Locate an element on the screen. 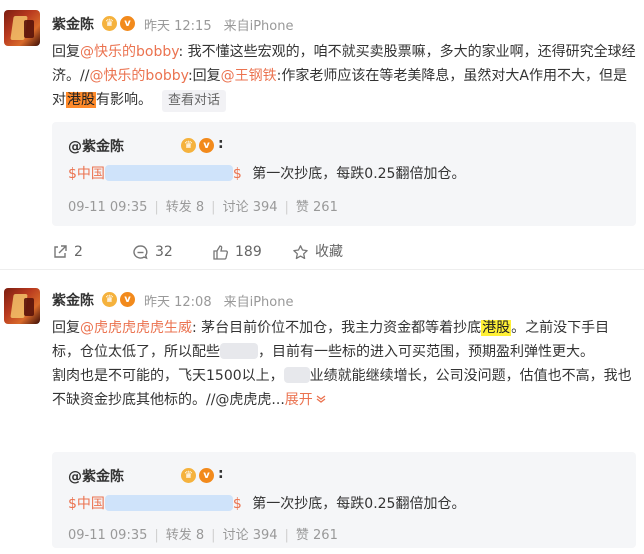 Image resolution: width=644 pixels, height=554 pixels. body-text: :回复 is located at coordinates (204, 76).